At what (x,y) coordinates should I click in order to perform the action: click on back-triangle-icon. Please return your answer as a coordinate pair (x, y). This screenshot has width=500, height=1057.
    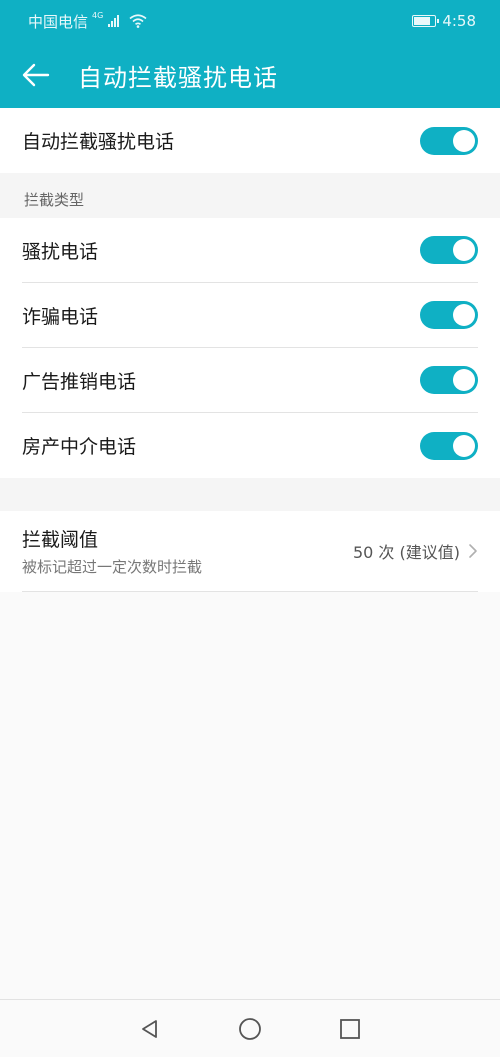
    Looking at the image, I should click on (149, 1028).